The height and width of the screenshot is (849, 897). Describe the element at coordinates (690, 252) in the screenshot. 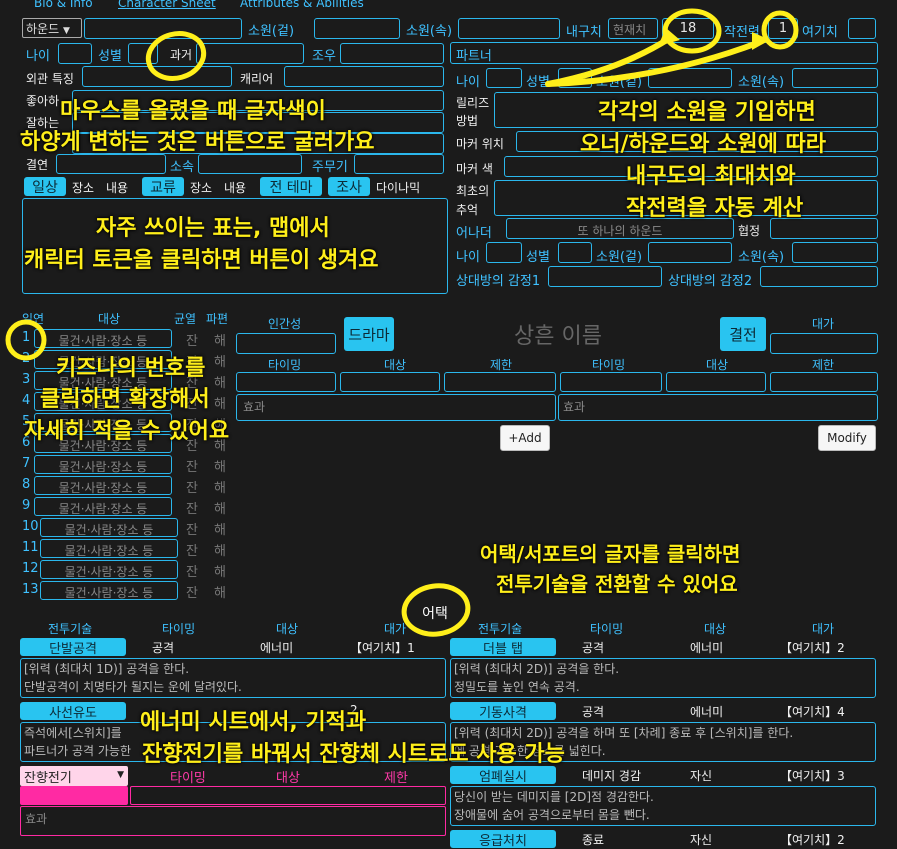

I see `partner-wish-outer2-field` at that location.